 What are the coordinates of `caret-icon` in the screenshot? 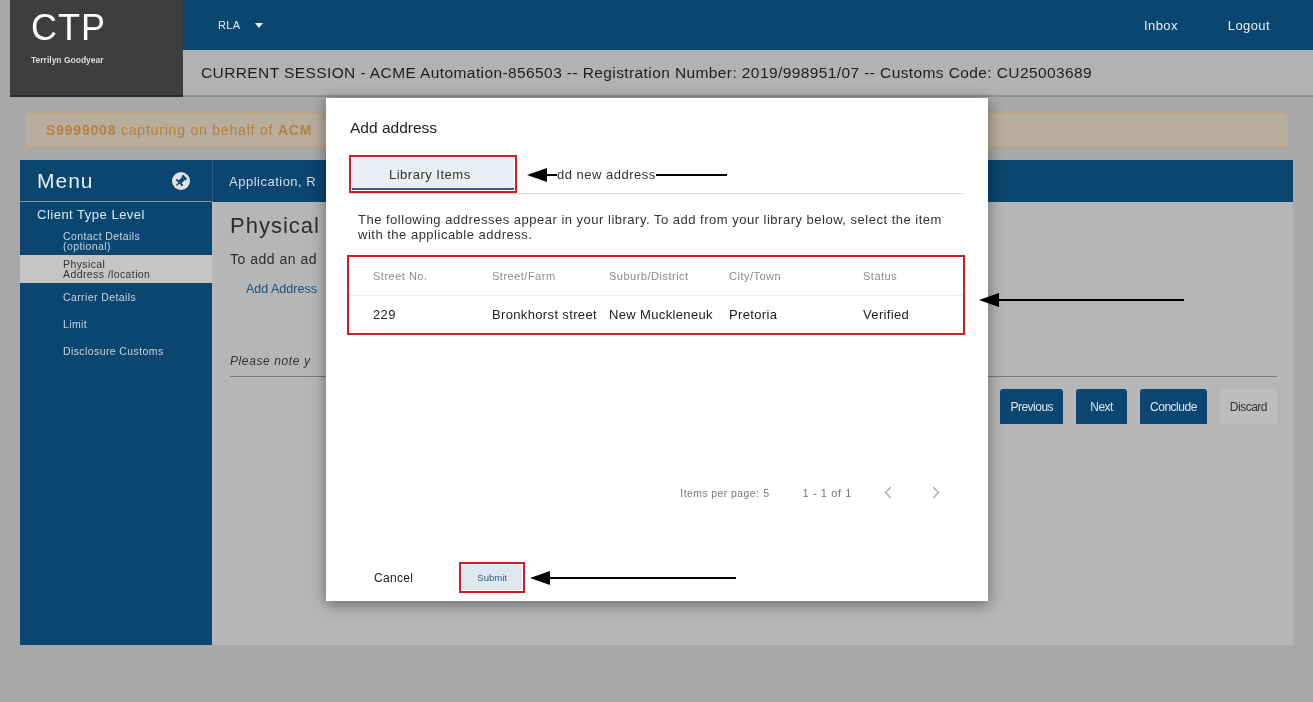 It's located at (258, 25).